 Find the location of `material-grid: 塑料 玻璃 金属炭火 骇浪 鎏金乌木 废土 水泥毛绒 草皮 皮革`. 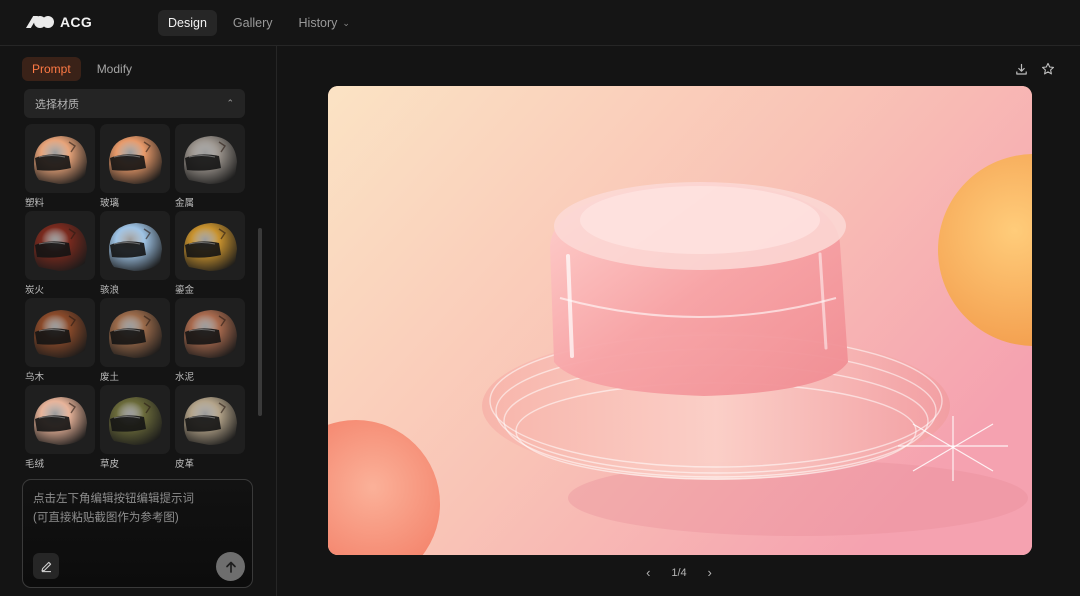

material-grid: 塑料 玻璃 金属炭火 骇浪 鎏金乌木 废土 水泥毛绒 草皮 皮革 is located at coordinates (136, 298).